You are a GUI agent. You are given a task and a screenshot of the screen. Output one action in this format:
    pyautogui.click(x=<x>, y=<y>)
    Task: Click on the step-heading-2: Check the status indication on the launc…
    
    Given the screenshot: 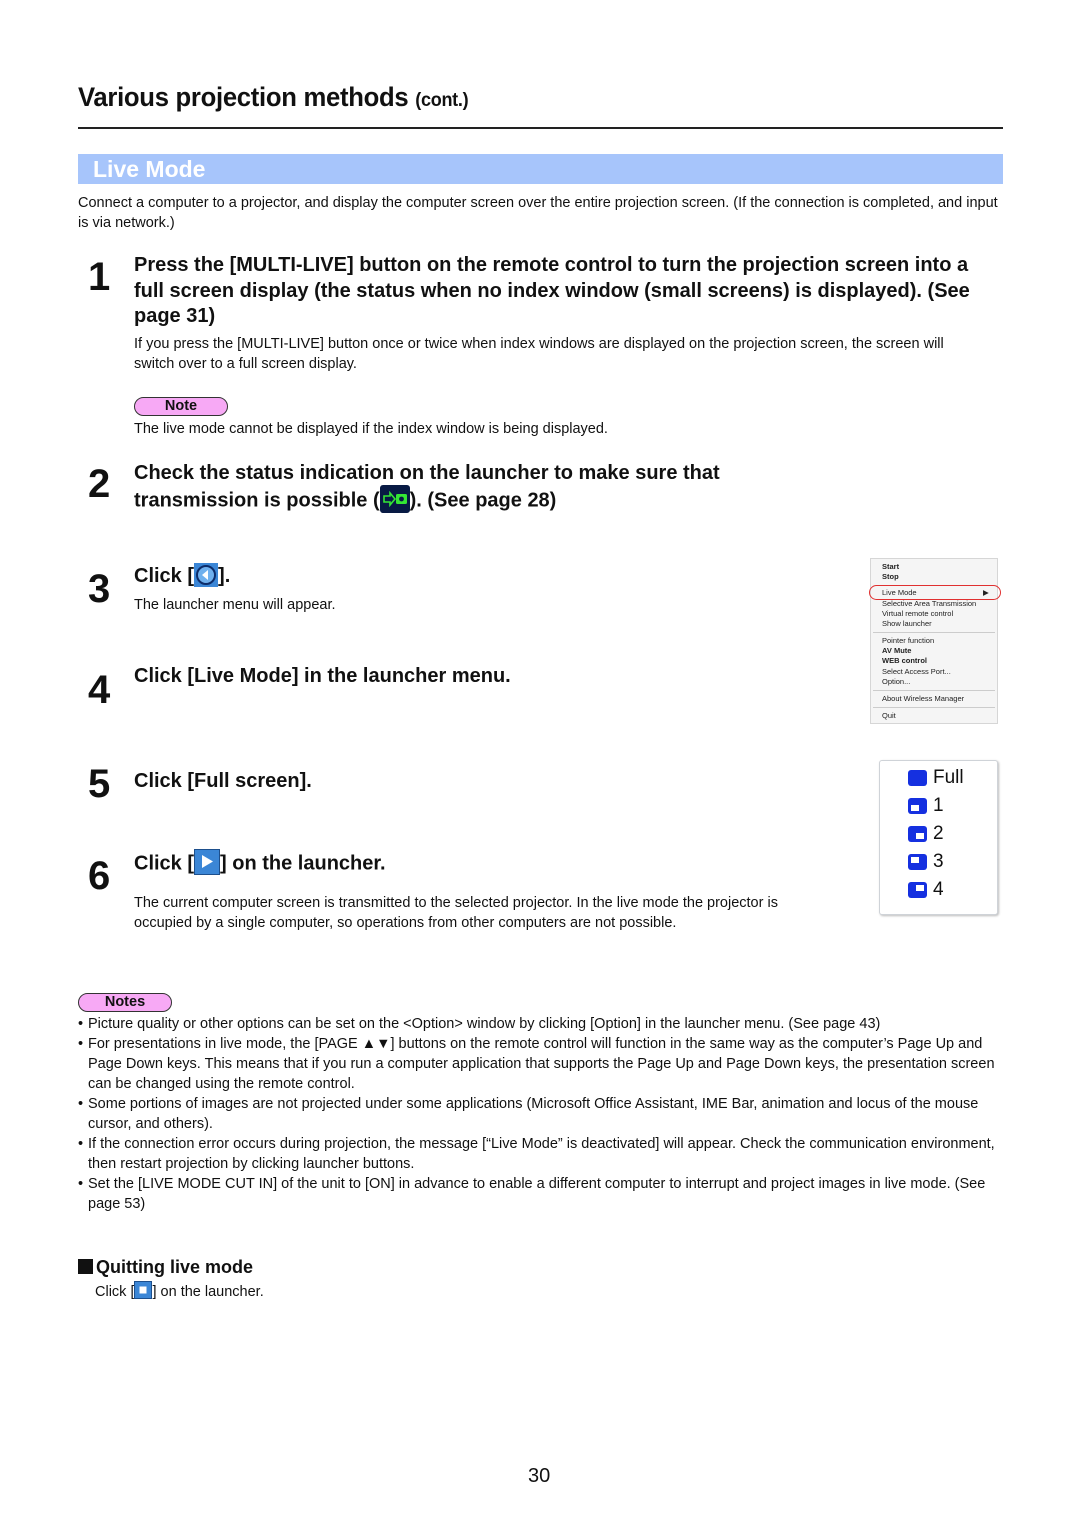 What is the action you would take?
    pyautogui.click(x=474, y=488)
    